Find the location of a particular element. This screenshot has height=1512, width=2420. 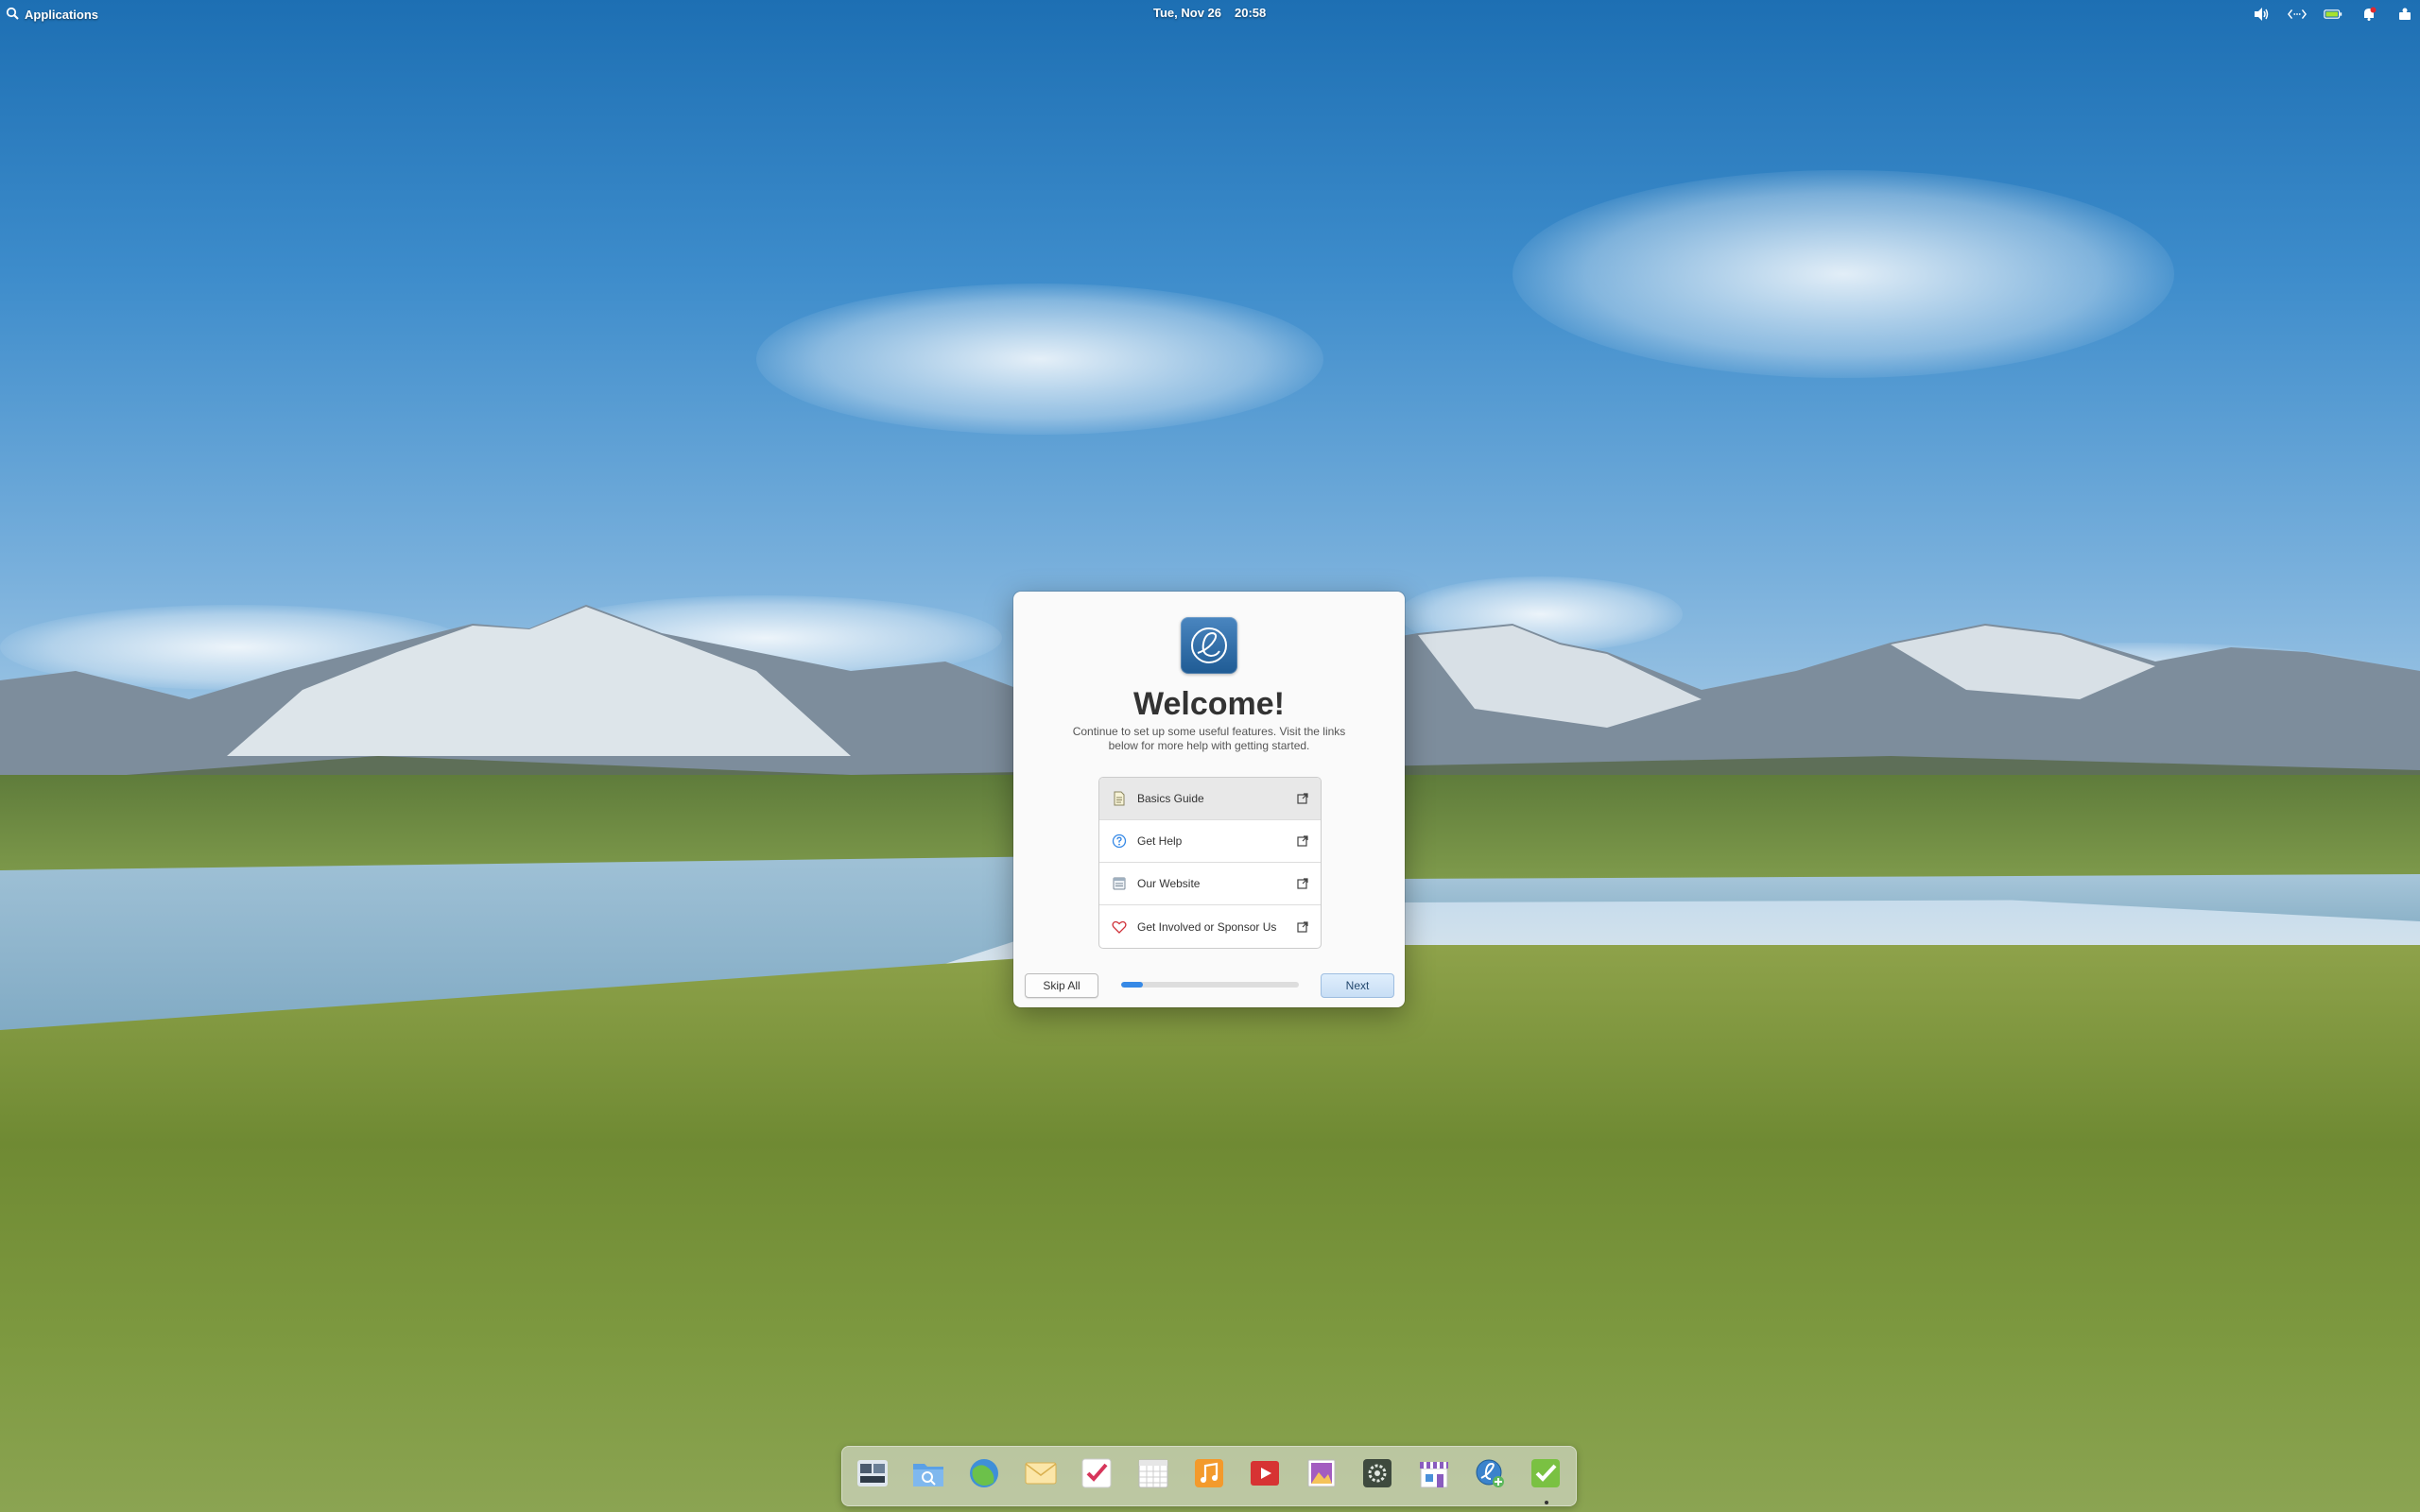

appcenter-icon is located at coordinates (1434, 1476).